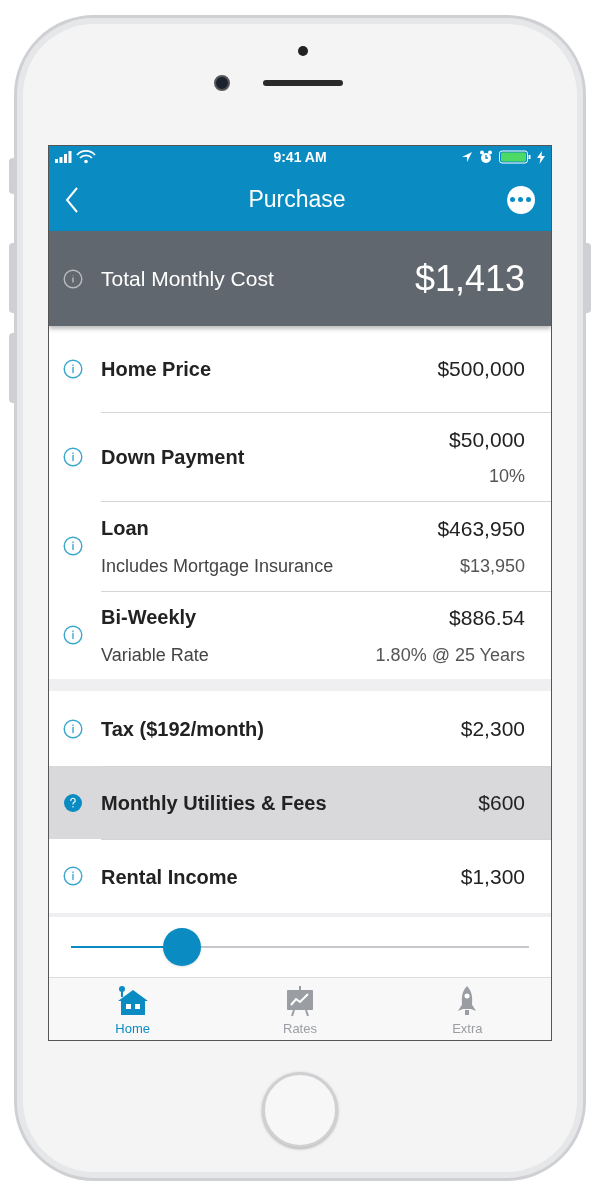  Describe the element at coordinates (501, 803) in the screenshot. I see `row-value: $600` at that location.